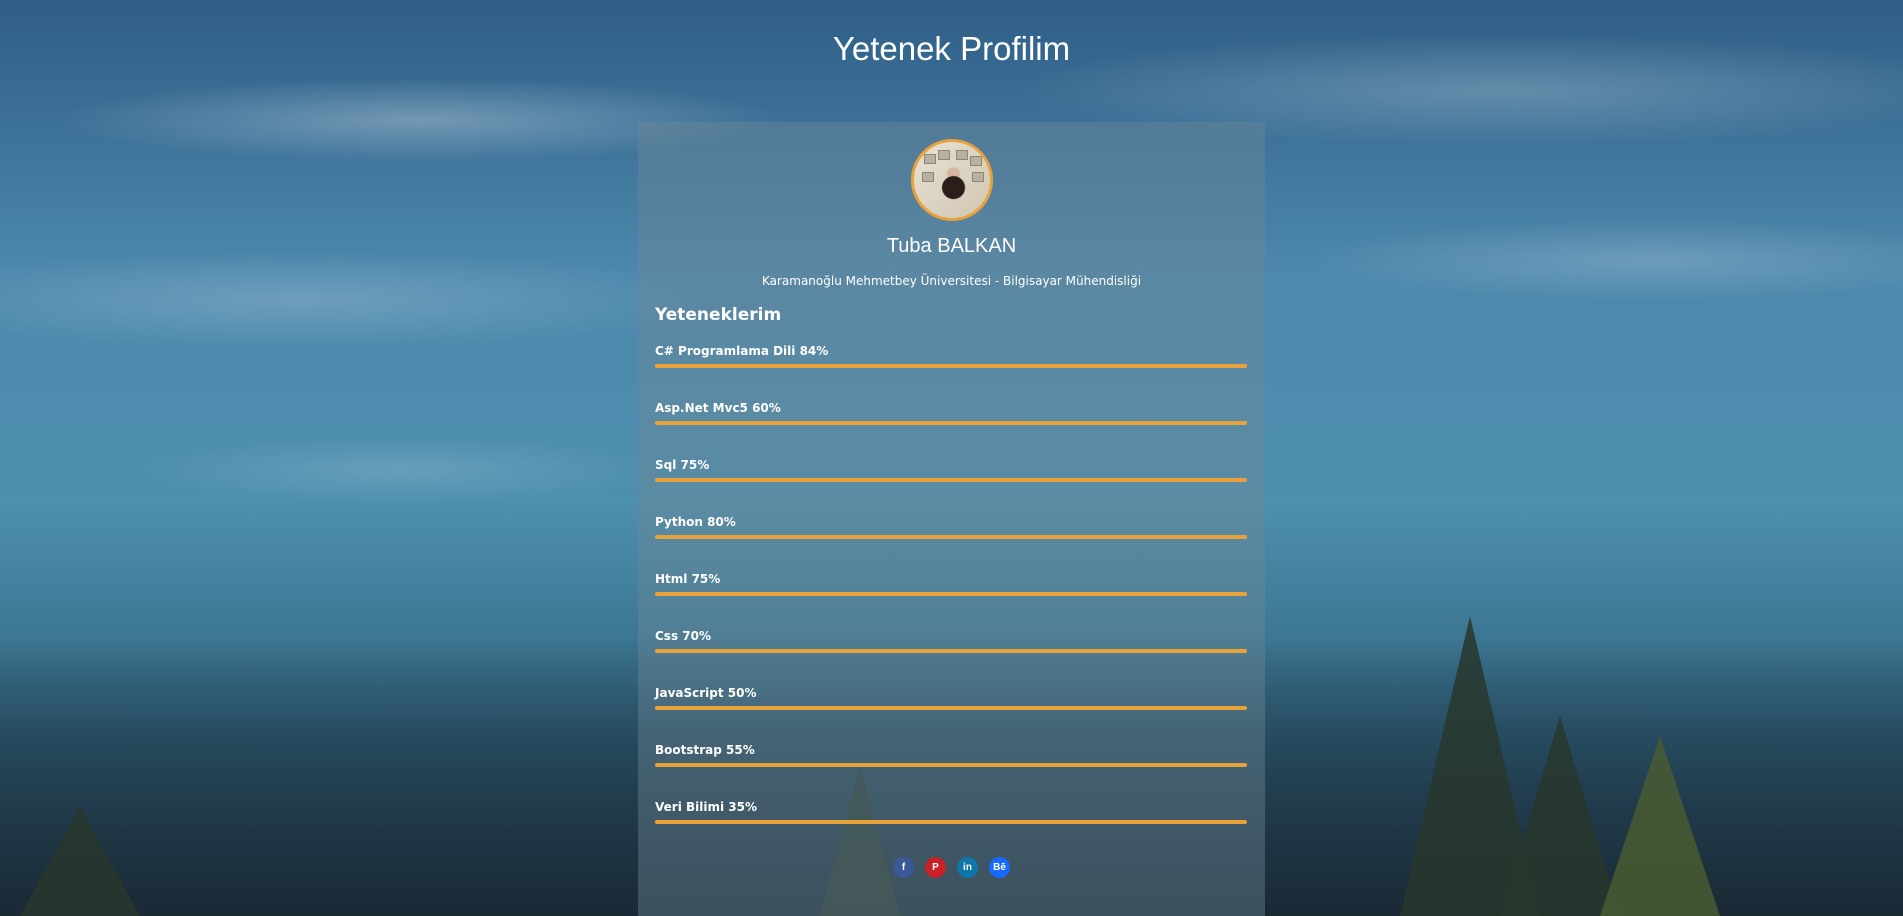 This screenshot has height=916, width=1903. I want to click on skill-label: Python 80%, so click(695, 522).